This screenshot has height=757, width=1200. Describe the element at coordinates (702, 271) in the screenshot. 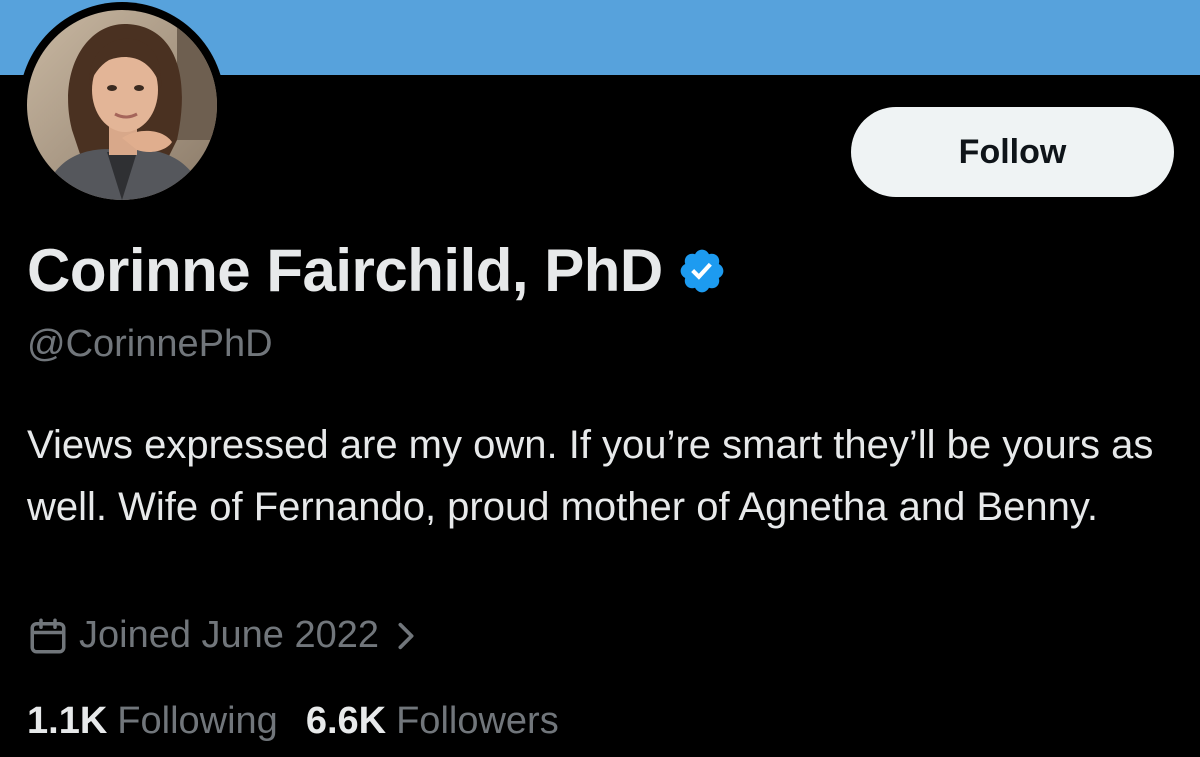

I see `verified-badge-icon` at that location.